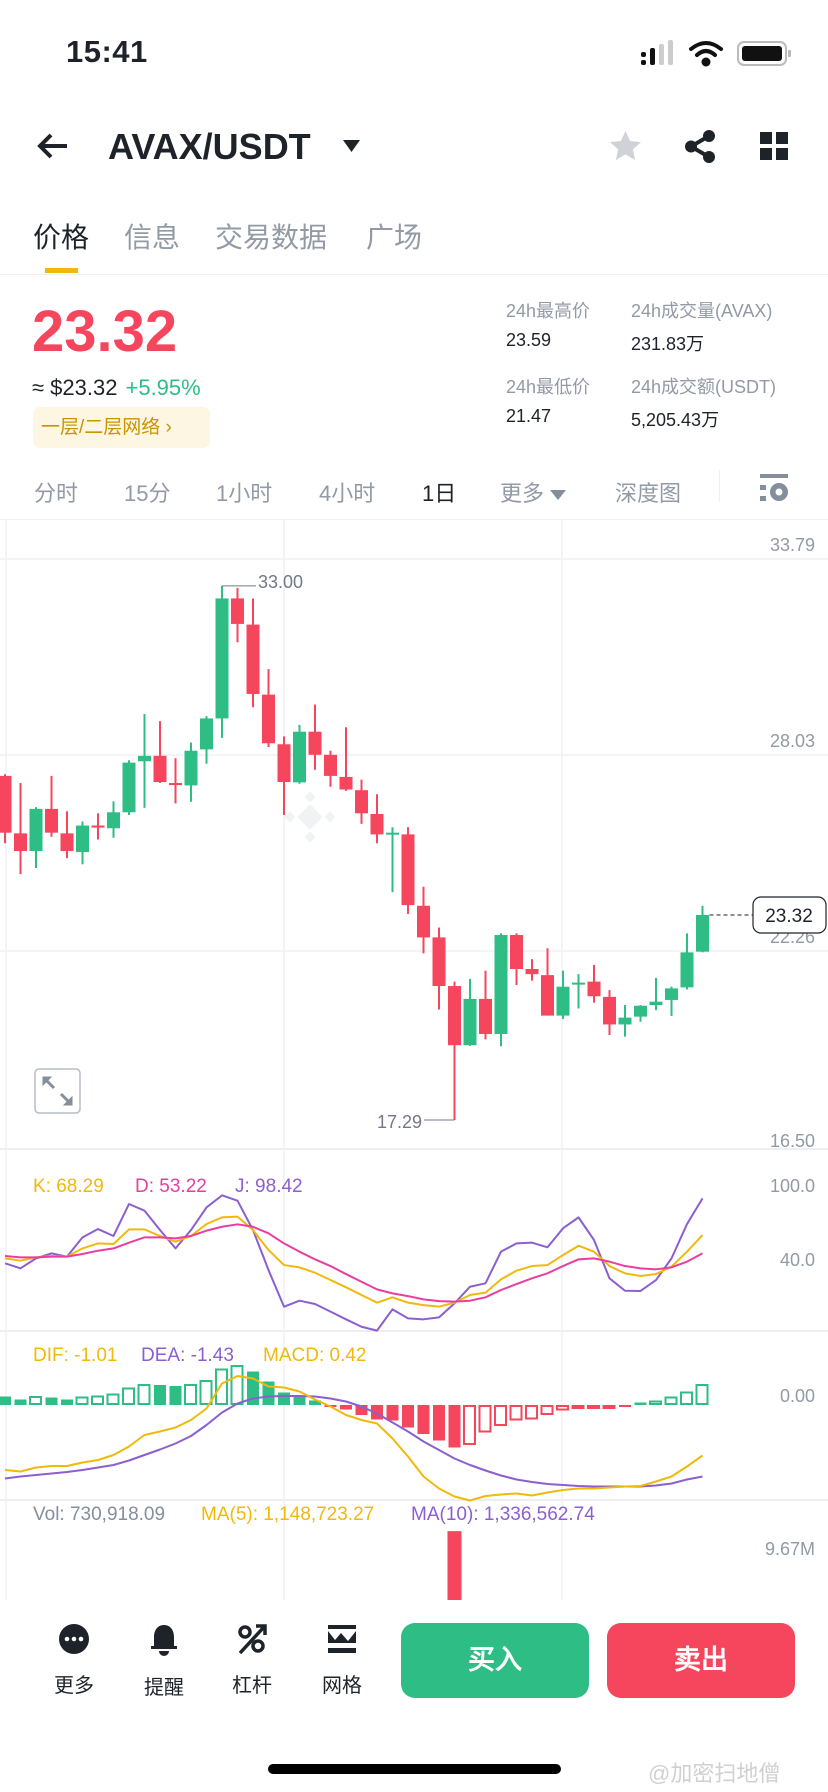 This screenshot has width=828, height=1792. Describe the element at coordinates (74, 1686) in the screenshot. I see `bottom-more-label: 更多` at that location.